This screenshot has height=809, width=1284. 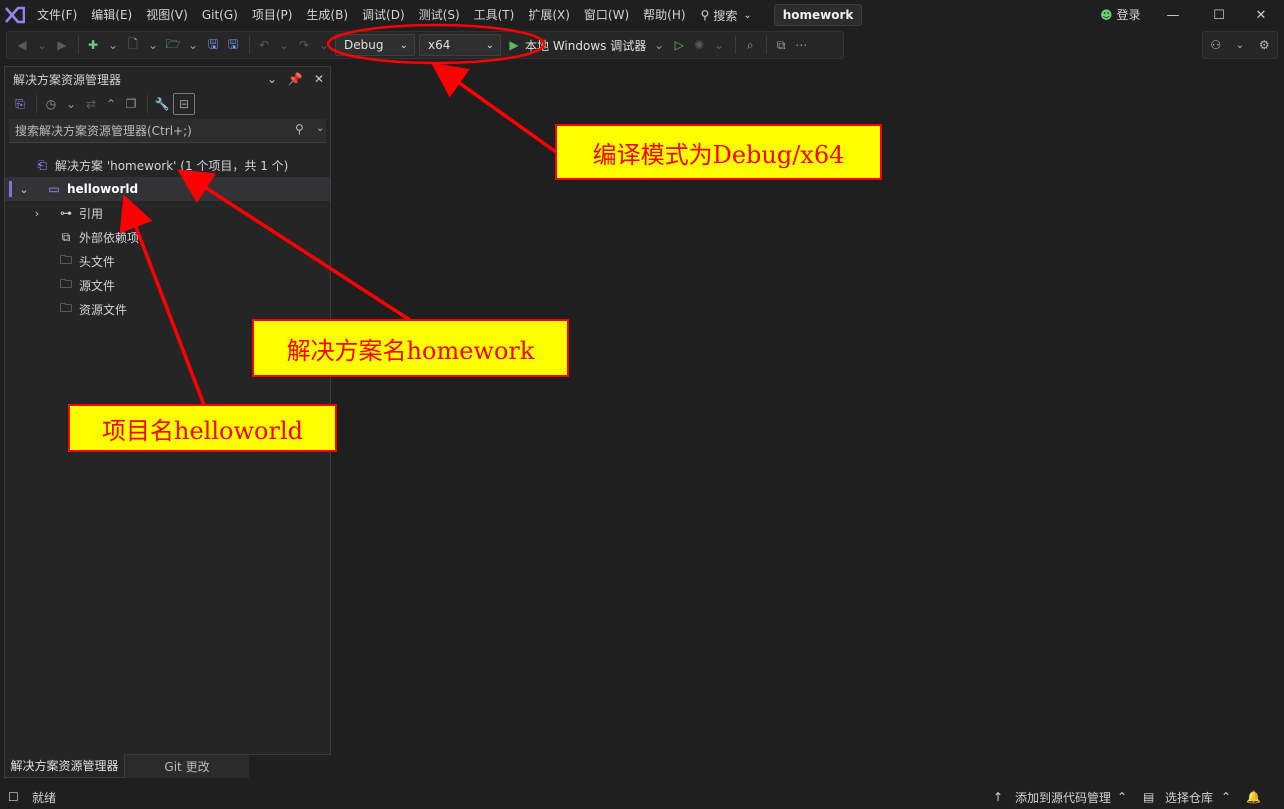 I want to click on save-icon: 🖫, so click(x=213, y=45).